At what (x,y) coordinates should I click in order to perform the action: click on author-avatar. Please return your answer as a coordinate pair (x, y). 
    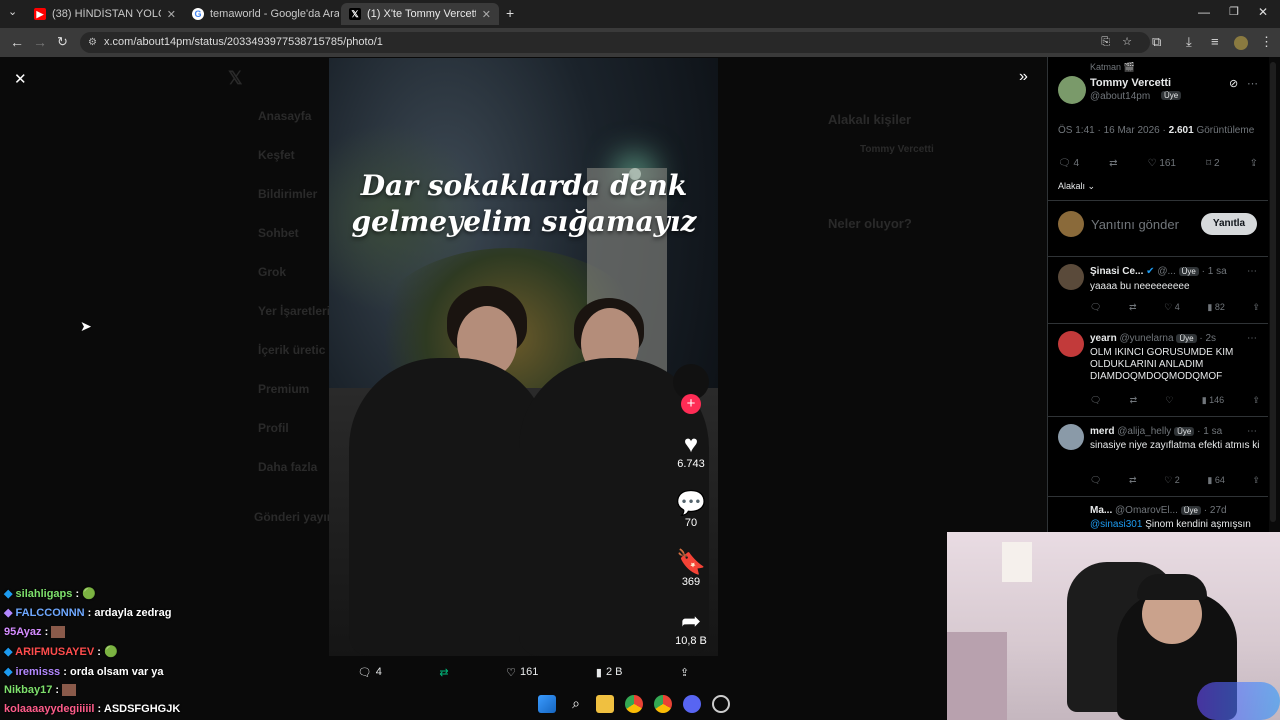
    Looking at the image, I should click on (1072, 90).